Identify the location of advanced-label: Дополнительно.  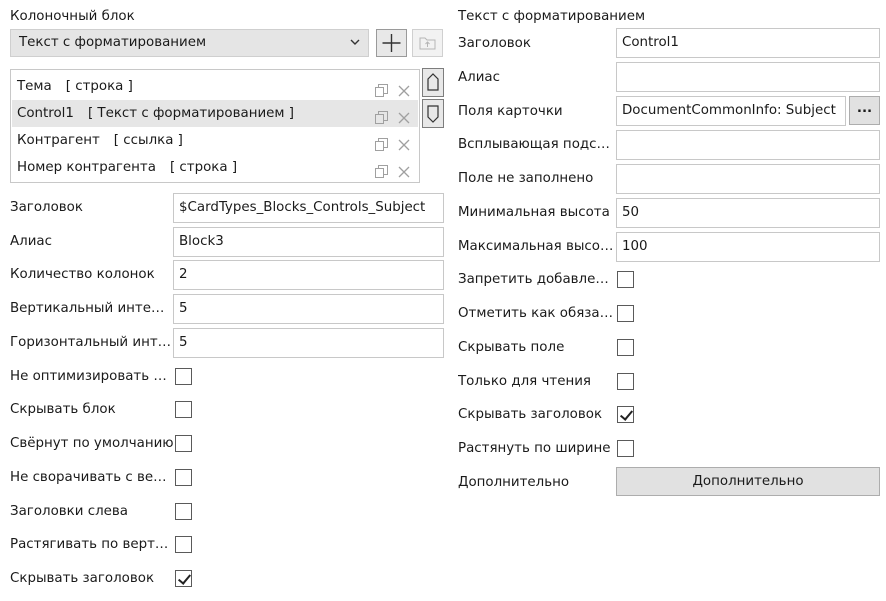
(514, 482).